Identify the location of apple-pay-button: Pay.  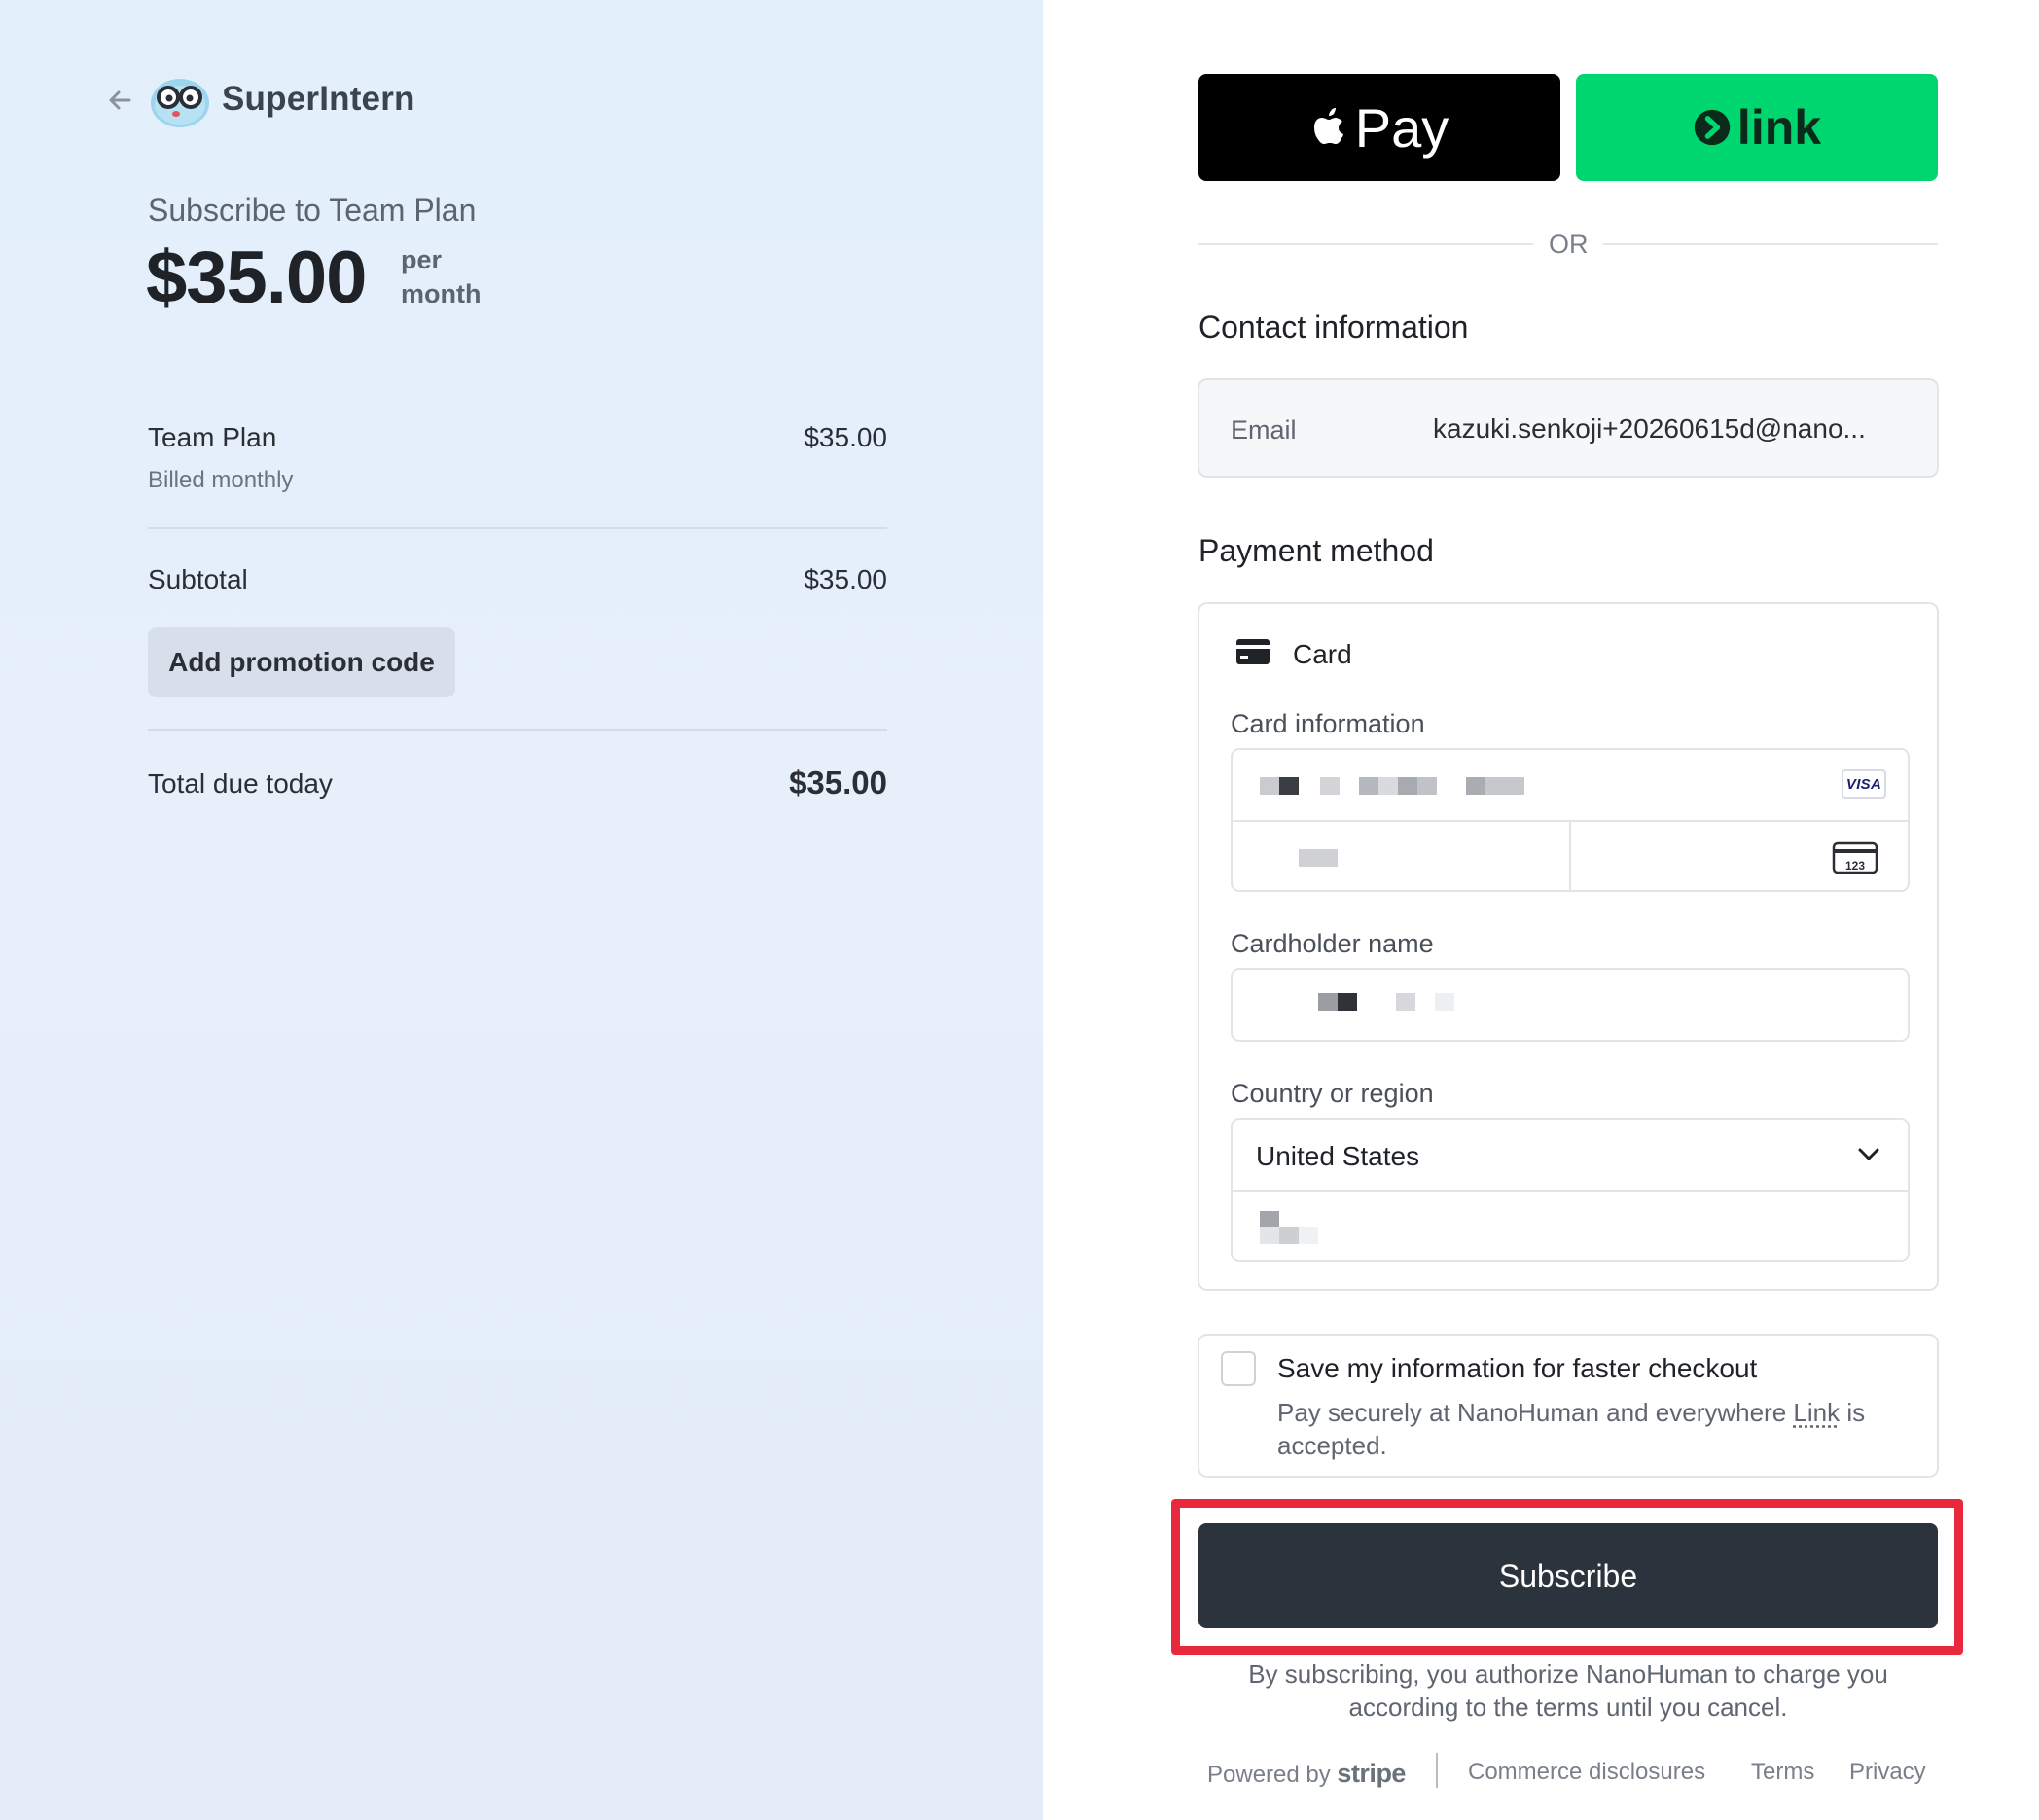
(1379, 127).